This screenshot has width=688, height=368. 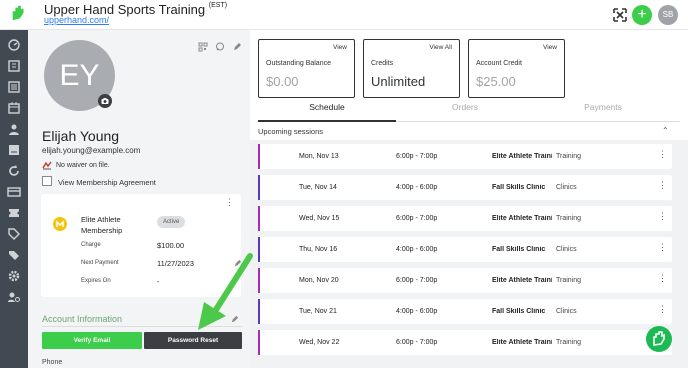 What do you see at coordinates (340, 47) in the screenshot?
I see `view-balance-link: View` at bounding box center [340, 47].